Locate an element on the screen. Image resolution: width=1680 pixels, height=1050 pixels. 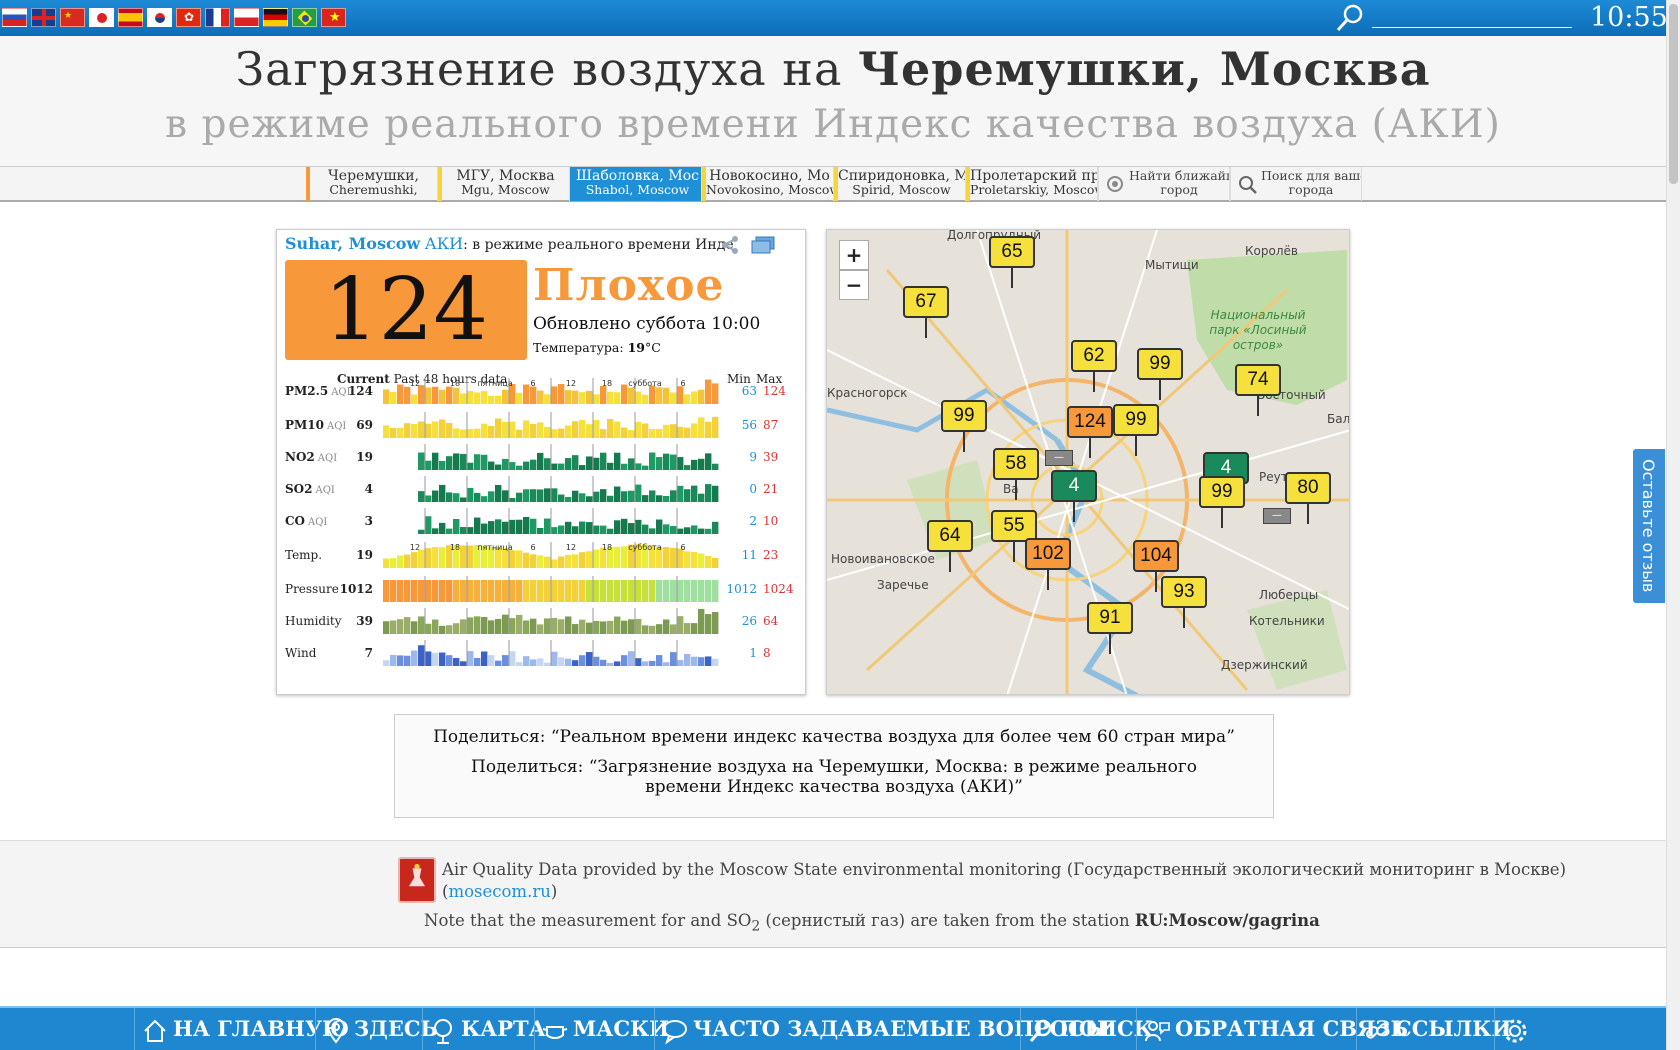
flag-russian-icon is located at coordinates (14, 17).